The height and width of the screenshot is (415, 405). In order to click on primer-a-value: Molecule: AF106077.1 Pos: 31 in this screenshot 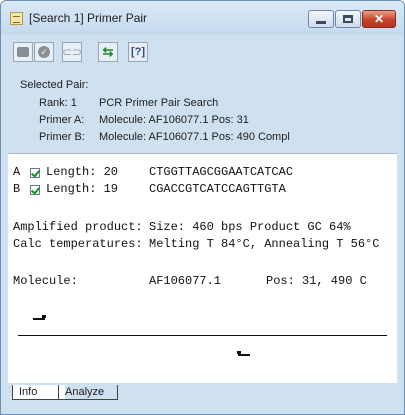, I will do `click(174, 120)`.